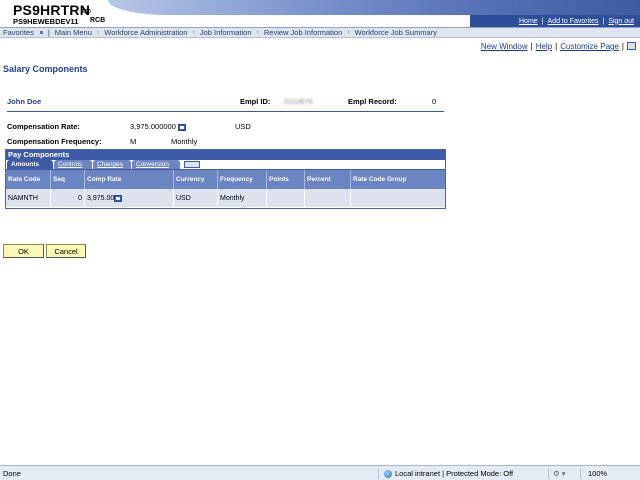 This screenshot has width=640, height=480. Describe the element at coordinates (66, 251) in the screenshot. I see `cancel-button: Cancel` at that location.